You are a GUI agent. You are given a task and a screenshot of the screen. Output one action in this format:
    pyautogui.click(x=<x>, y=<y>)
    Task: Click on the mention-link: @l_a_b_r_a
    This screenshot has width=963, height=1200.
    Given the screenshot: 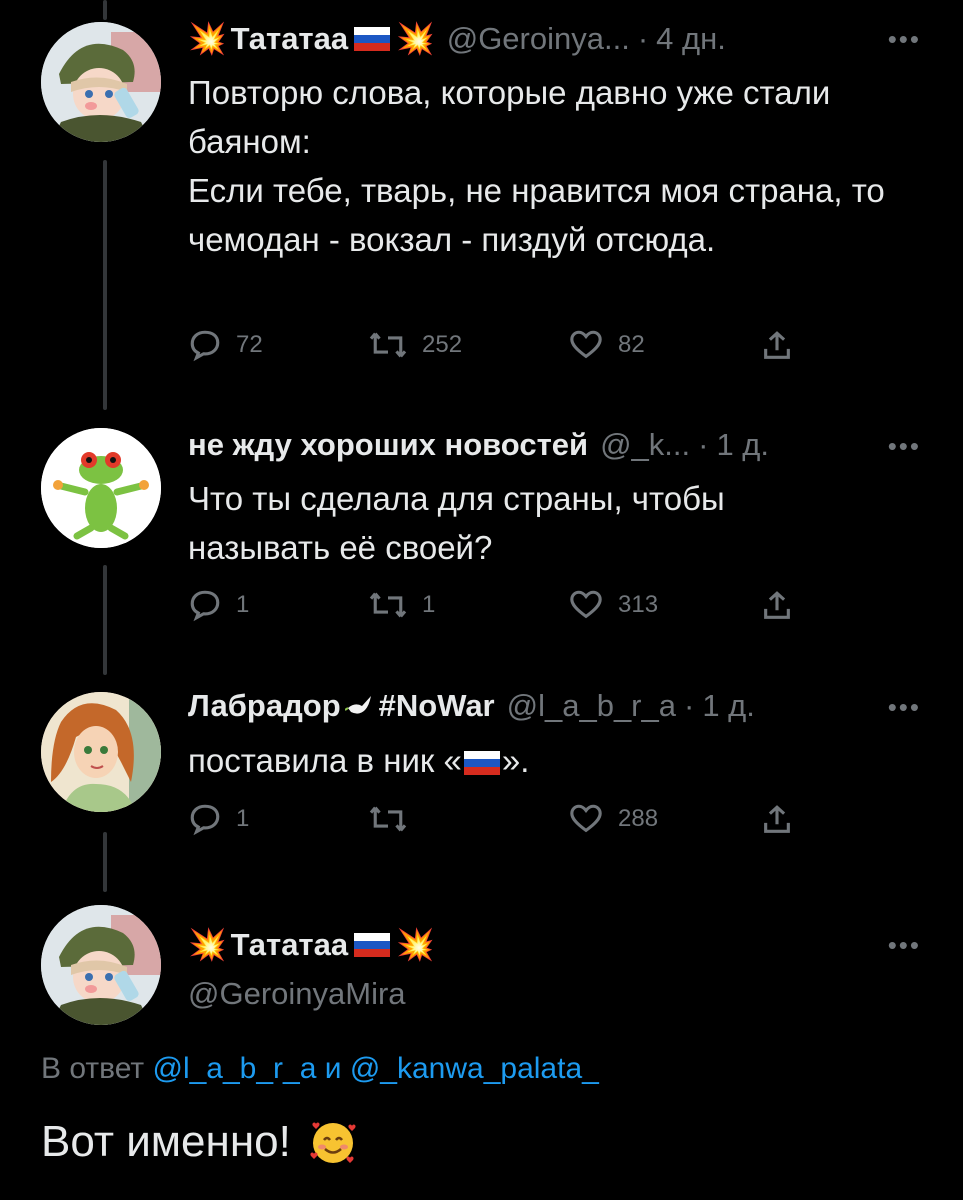 What is the action you would take?
    pyautogui.click(x=234, y=1068)
    